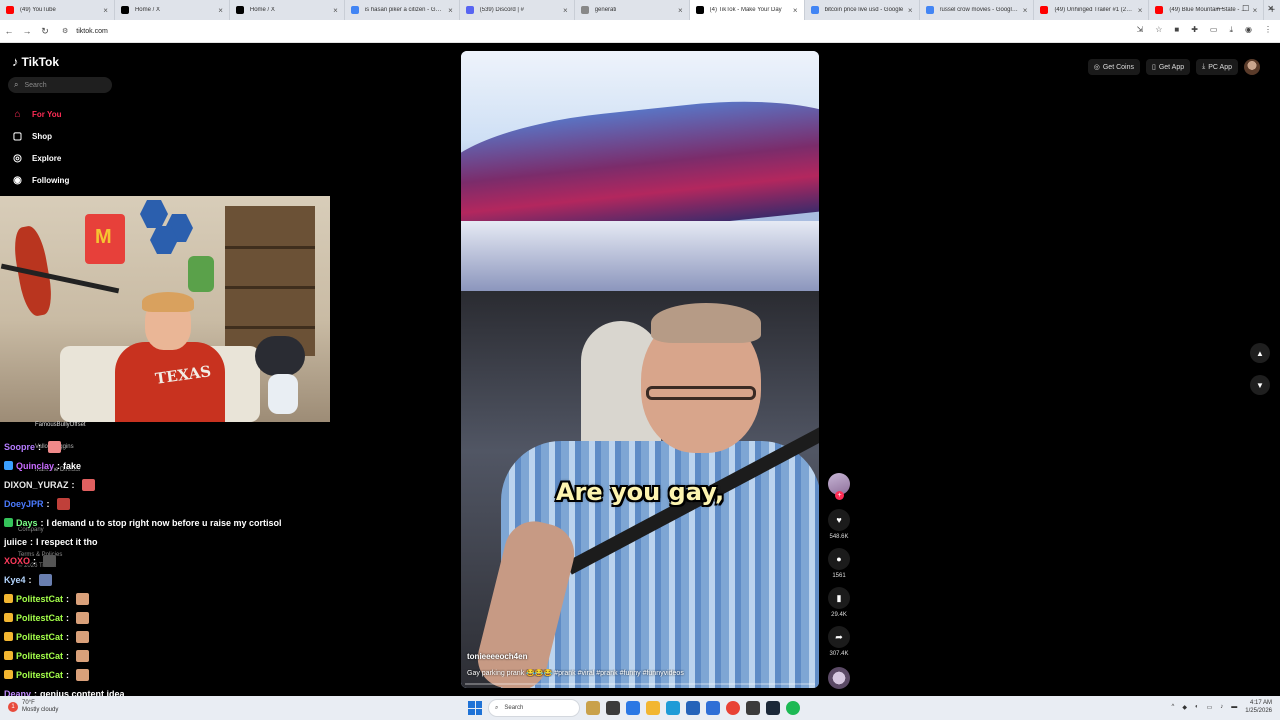 This screenshot has height=720, width=1280. Describe the element at coordinates (1234, 707) in the screenshot. I see `battery-icon: ▬` at that location.